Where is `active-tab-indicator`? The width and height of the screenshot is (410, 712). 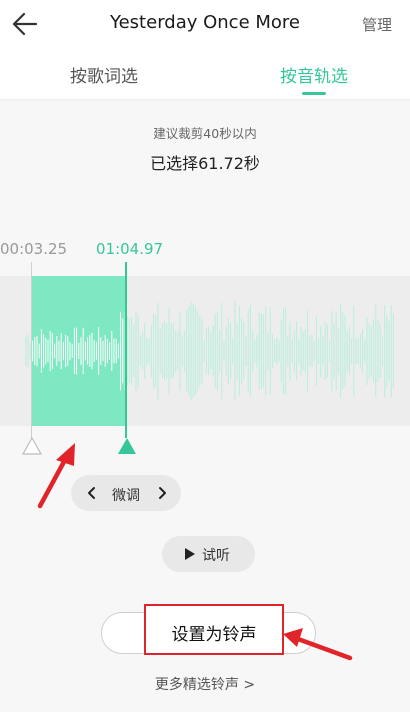
active-tab-indicator is located at coordinates (314, 93).